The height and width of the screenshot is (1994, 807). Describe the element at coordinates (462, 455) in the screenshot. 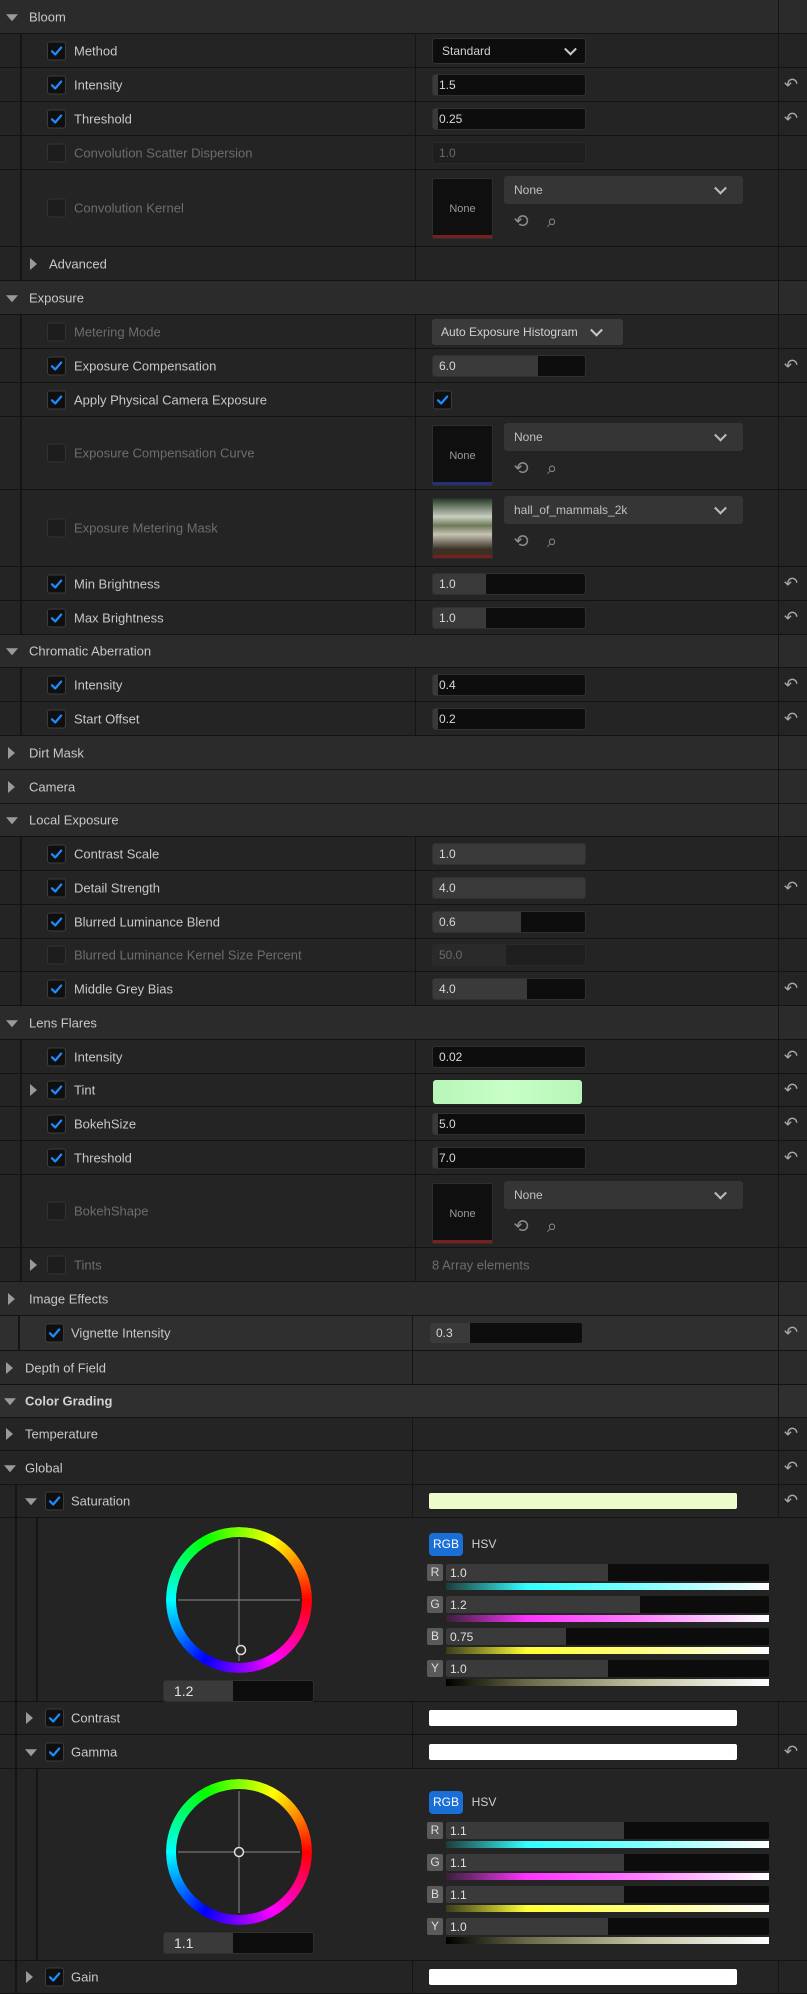

I see `exposure-curve-thumbnail: None` at that location.